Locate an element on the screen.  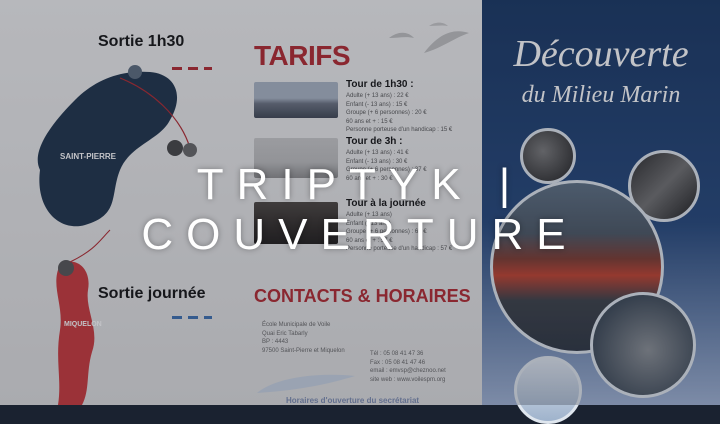
contacts-footer: Horaires d'ouverture du secrétariat is located at coordinates (353, 400).